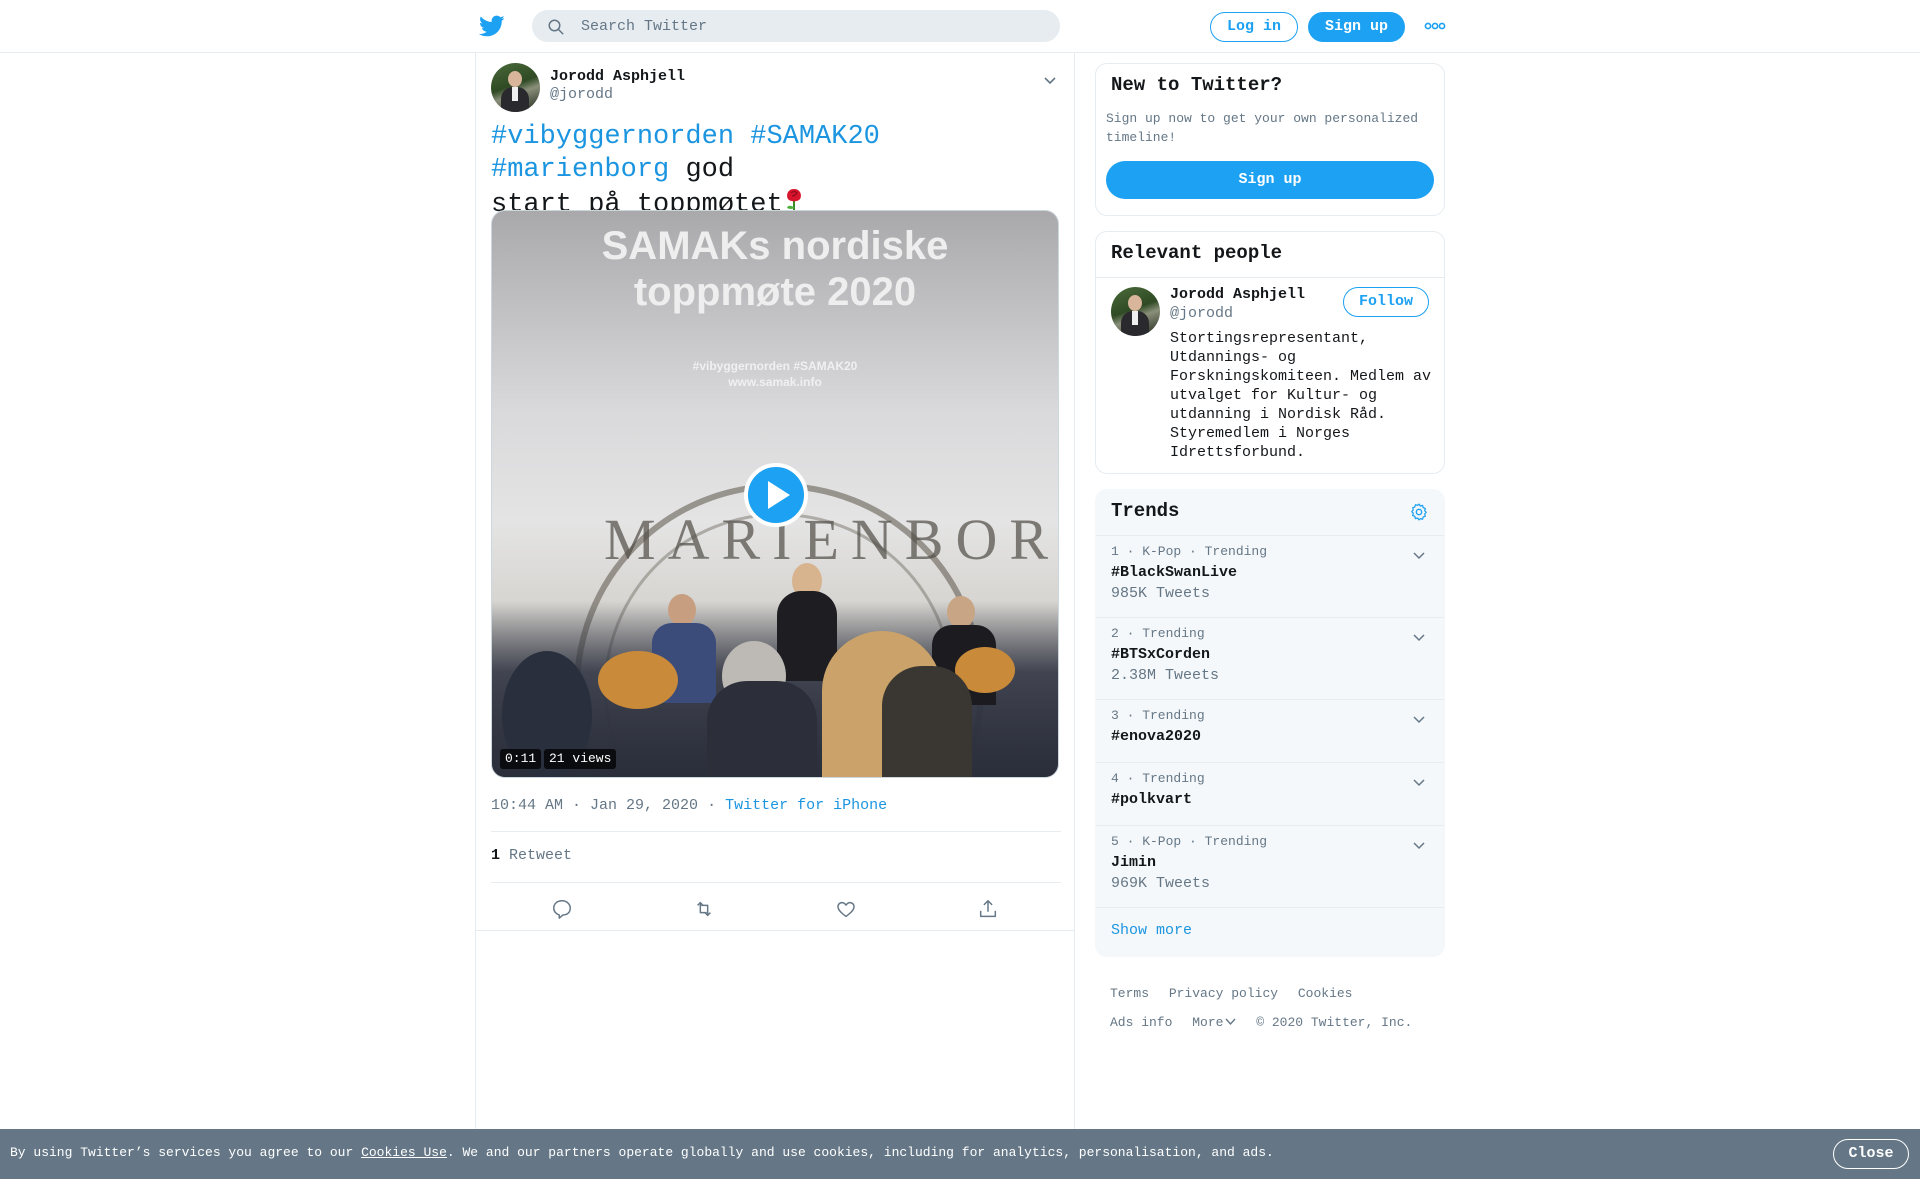  I want to click on retweet-count-label: Retweet, so click(541, 855).